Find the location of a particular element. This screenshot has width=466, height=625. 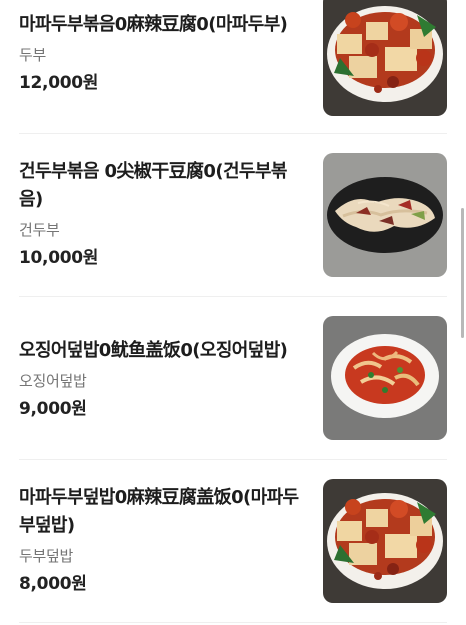

dried-tofu-image is located at coordinates (385, 215).